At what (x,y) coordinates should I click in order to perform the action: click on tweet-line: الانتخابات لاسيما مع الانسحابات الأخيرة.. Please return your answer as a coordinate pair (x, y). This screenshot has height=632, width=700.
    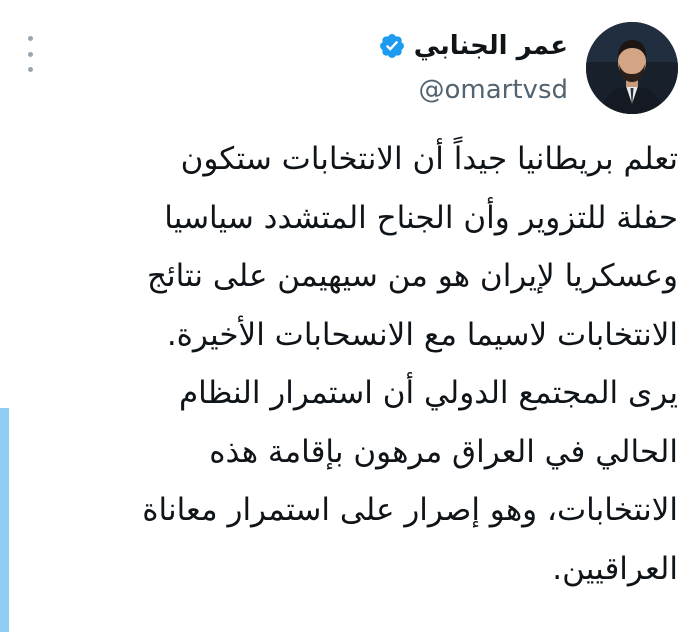
    Looking at the image, I should click on (422, 334).